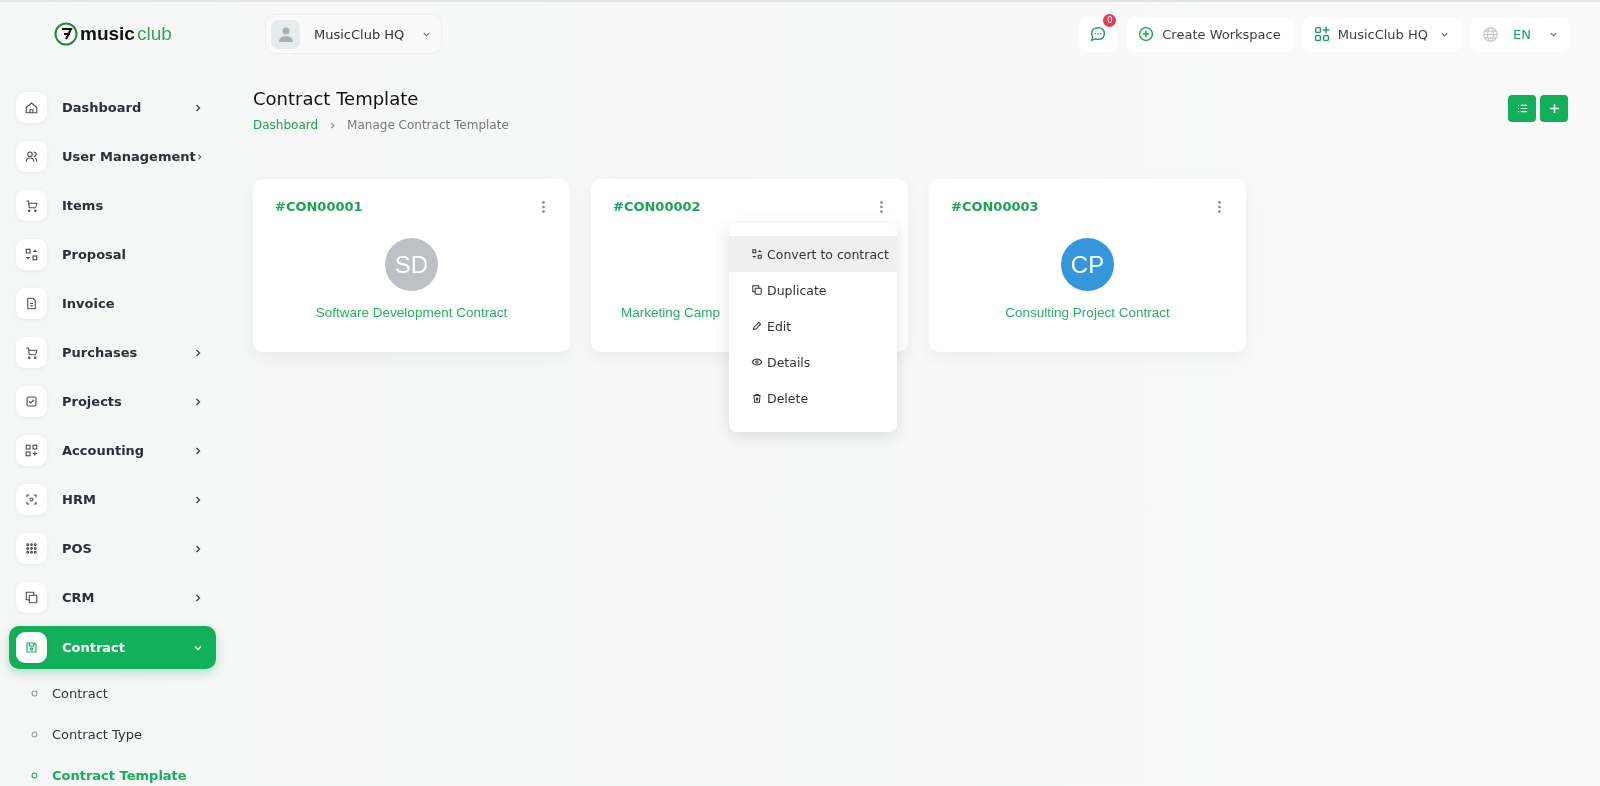 Image resolution: width=1600 pixels, height=786 pixels. Describe the element at coordinates (1321, 34) in the screenshot. I see `apps-icon` at that location.